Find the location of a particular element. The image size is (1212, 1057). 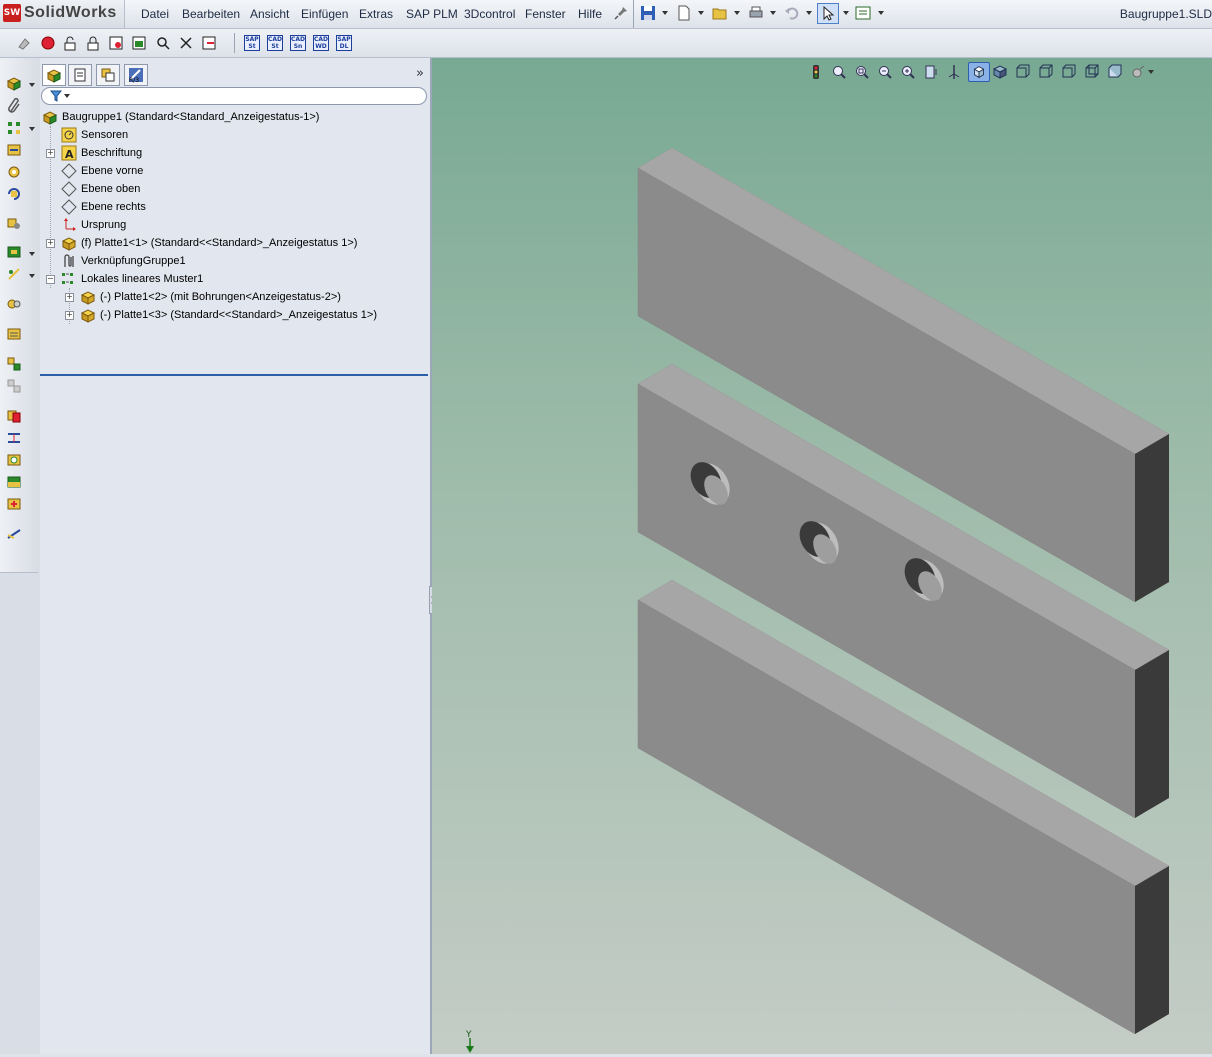

save-dropdown-chevron-icon is located at coordinates (665, 13).